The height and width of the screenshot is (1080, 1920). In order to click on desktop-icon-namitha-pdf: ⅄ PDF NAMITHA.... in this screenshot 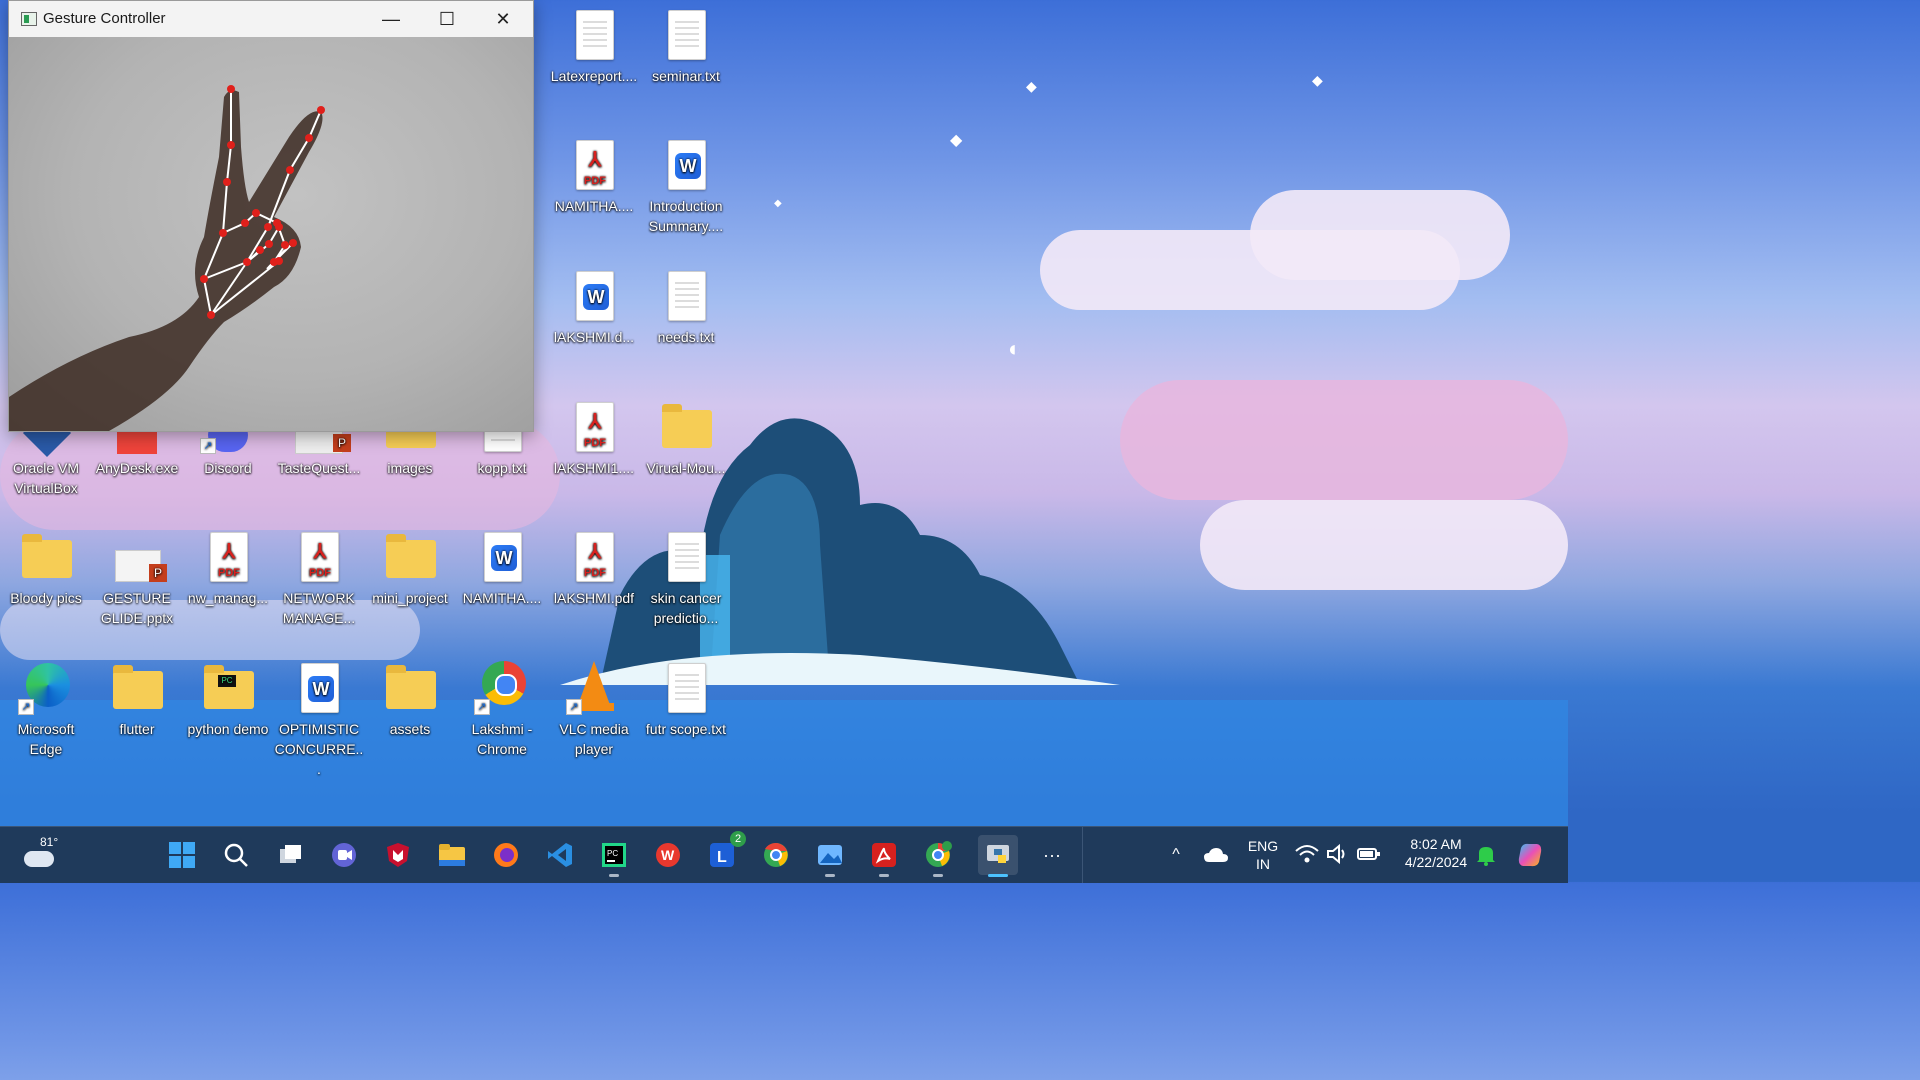, I will do `click(594, 176)`.